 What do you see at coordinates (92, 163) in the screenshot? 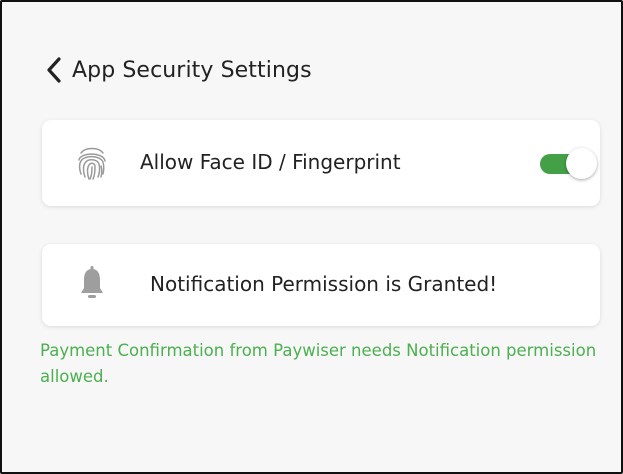
I see `fingerprint-icon` at bounding box center [92, 163].